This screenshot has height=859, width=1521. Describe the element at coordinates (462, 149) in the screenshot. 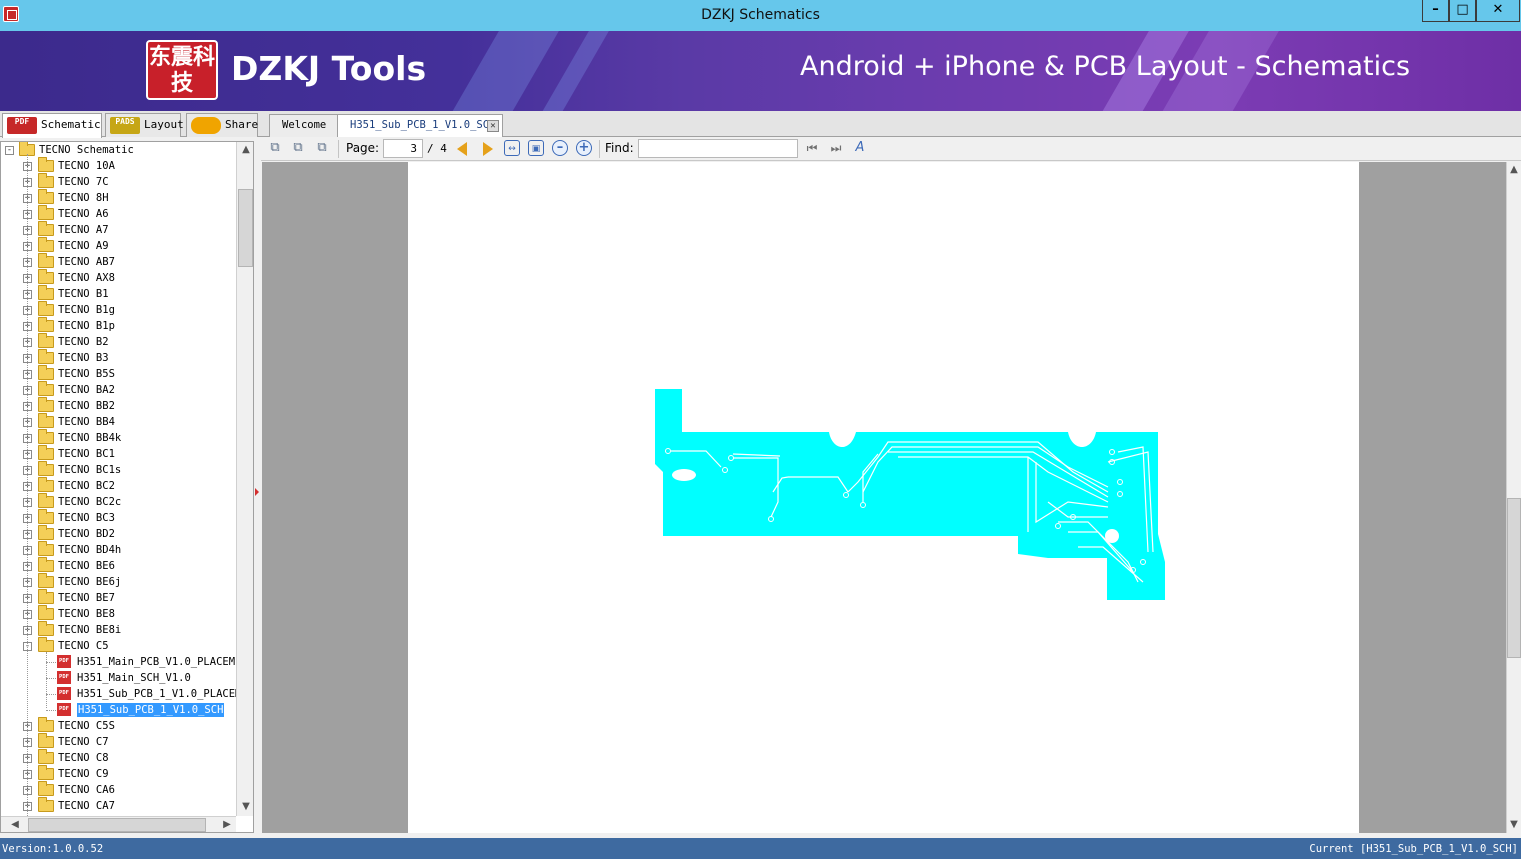

I see `previous-page-icon` at that location.